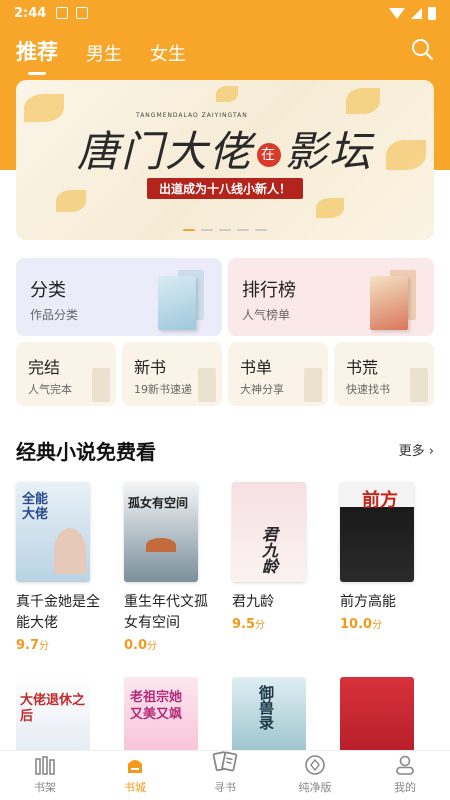 Image resolution: width=450 pixels, height=800 pixels. I want to click on book-card: 君九龄 君九龄 9.5分, so click(270, 557).